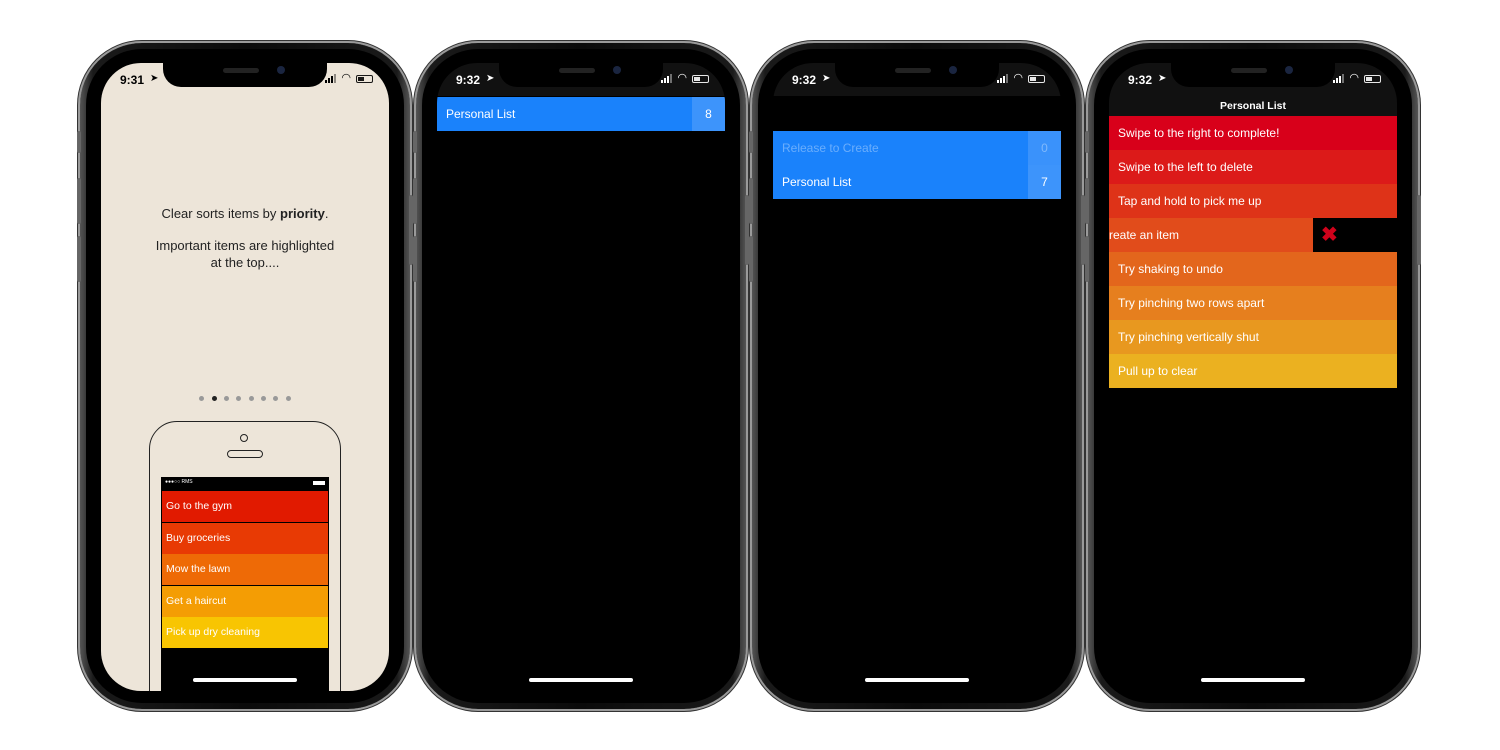  What do you see at coordinates (1253, 303) in the screenshot?
I see `todo-row: Try pinching two rows apart` at bounding box center [1253, 303].